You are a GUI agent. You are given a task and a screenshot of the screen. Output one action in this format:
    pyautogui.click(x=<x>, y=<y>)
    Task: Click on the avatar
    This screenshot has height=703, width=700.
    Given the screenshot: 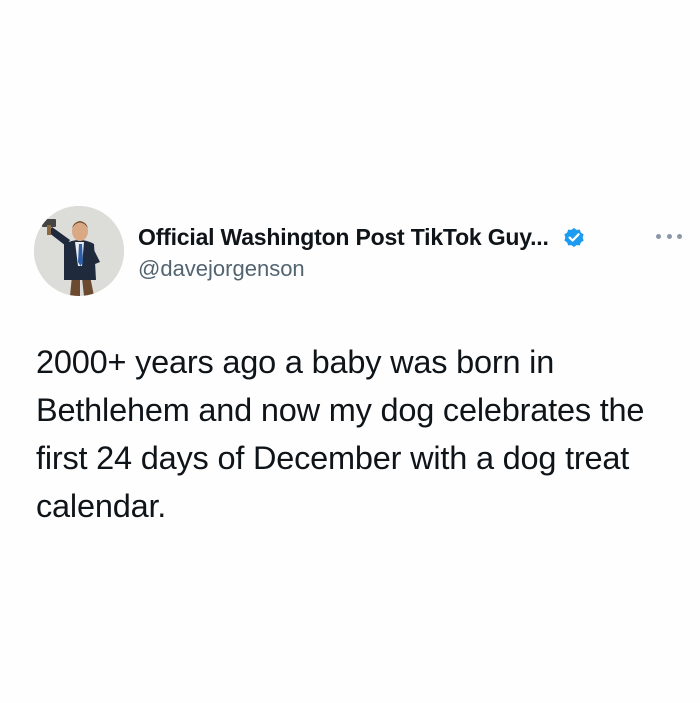 What is the action you would take?
    pyautogui.click(x=79, y=251)
    